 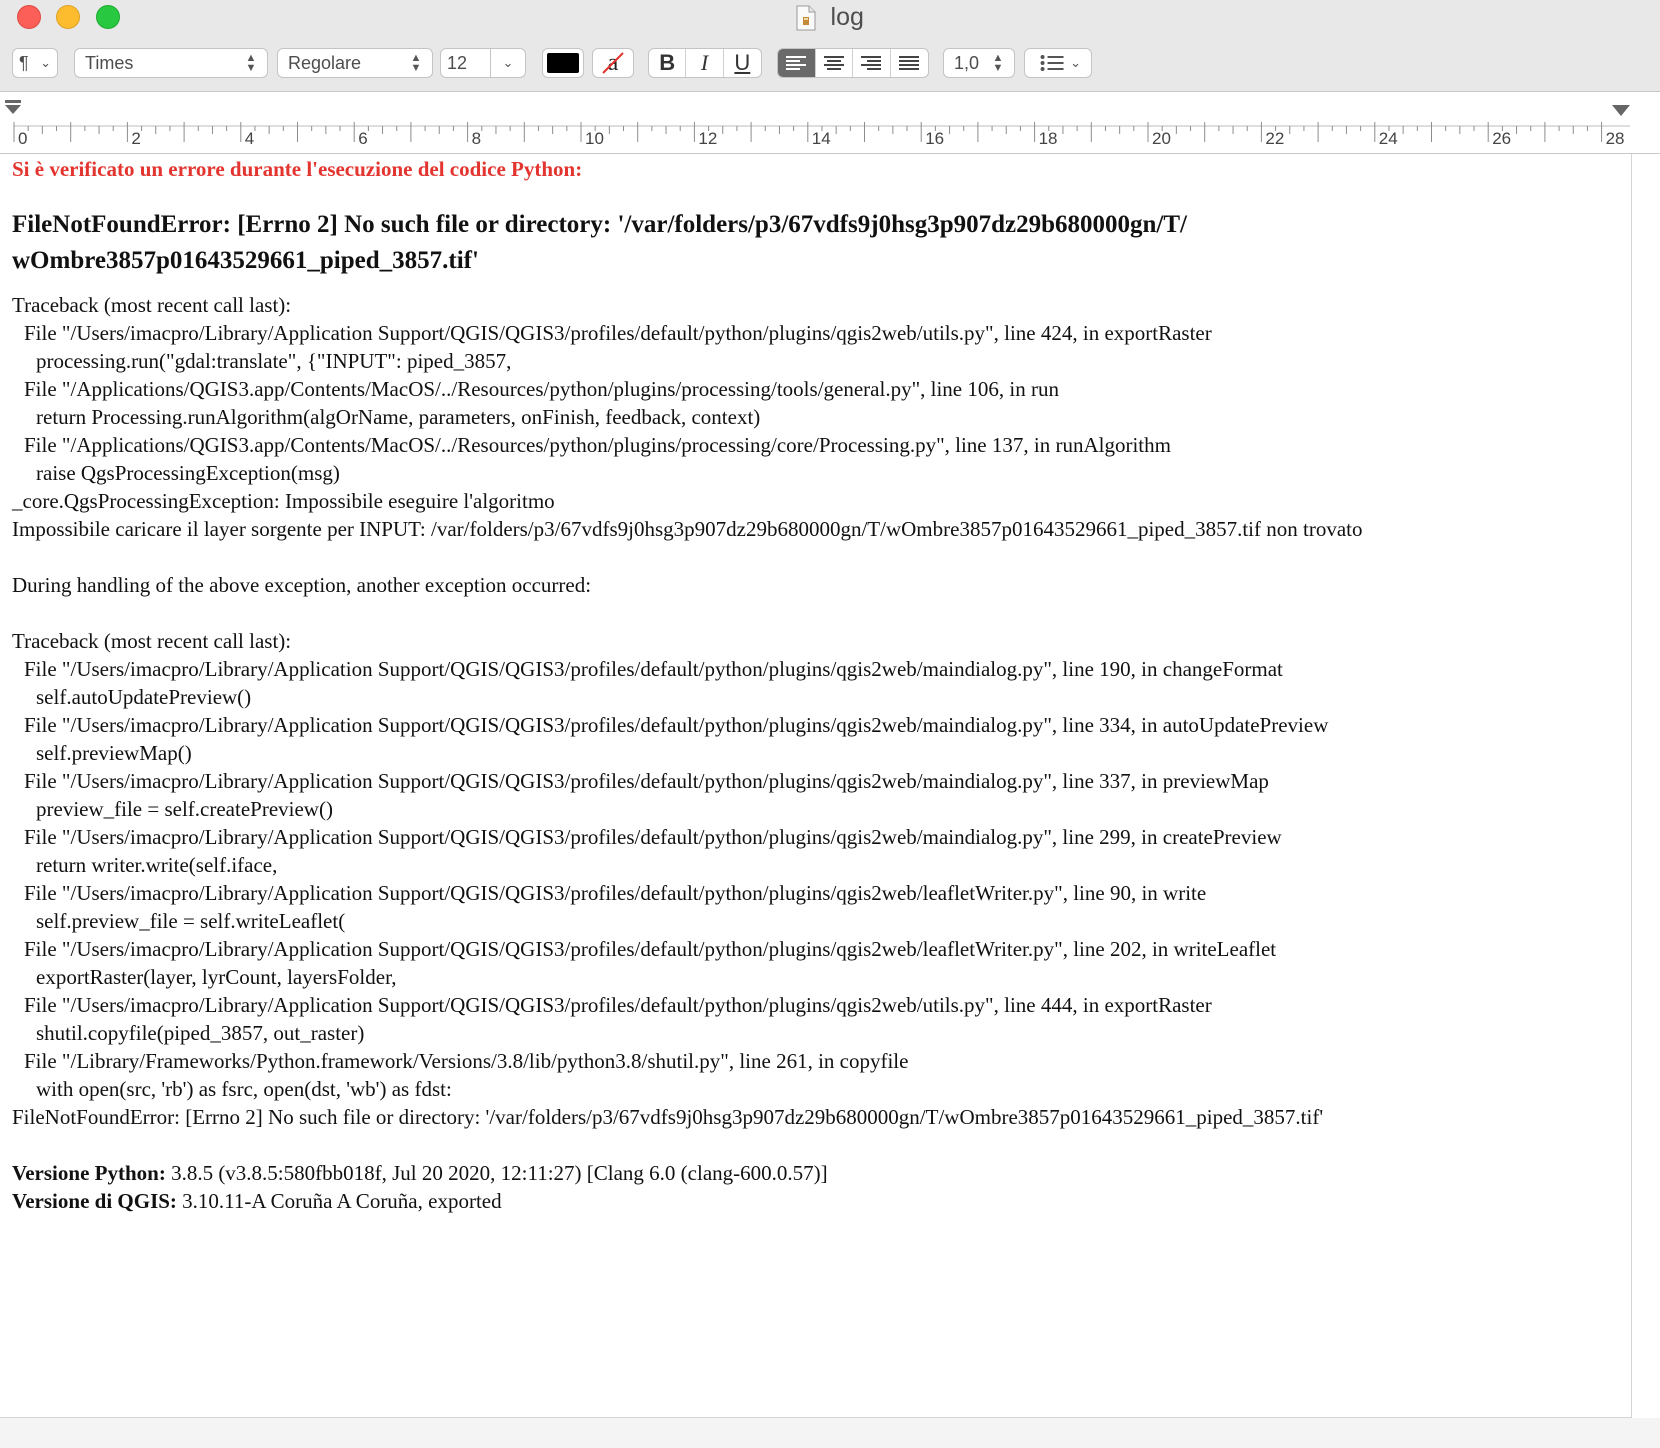 I want to click on justify-button, so click(x=909, y=63).